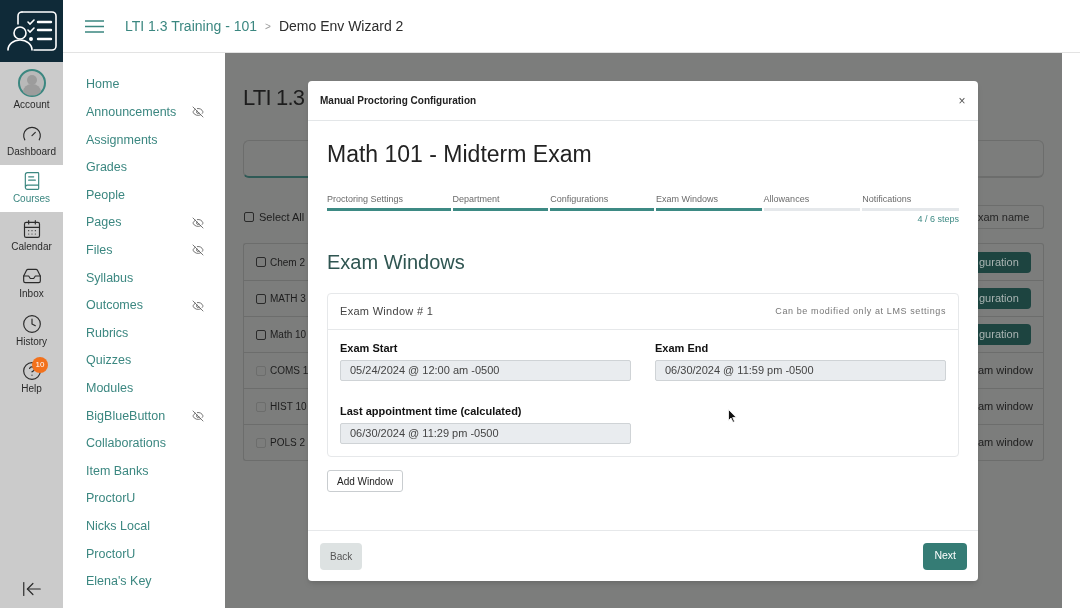 This screenshot has width=1080, height=608. I want to click on exam-name-cell-text: Chem 2, so click(287, 262).